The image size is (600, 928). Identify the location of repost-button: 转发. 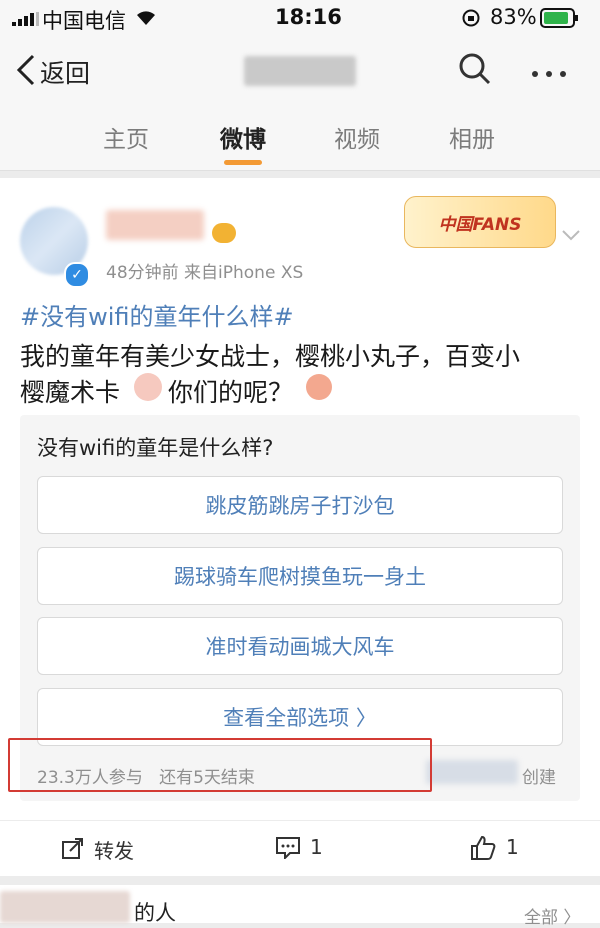
(122, 850).